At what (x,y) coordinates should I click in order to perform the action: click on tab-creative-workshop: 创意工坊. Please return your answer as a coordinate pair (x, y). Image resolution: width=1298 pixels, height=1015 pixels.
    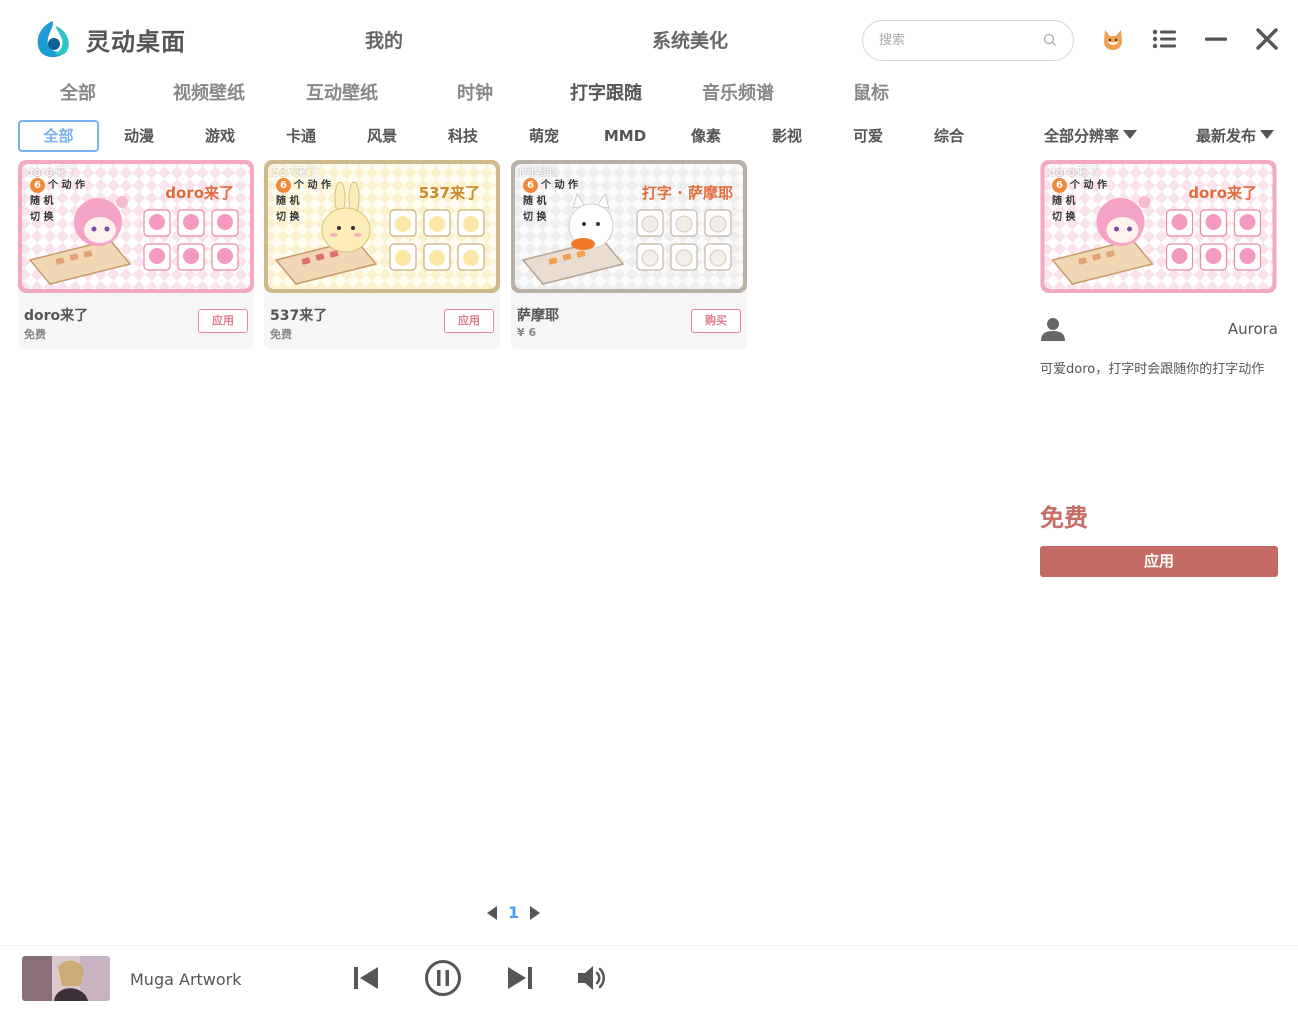
    Looking at the image, I should click on (537, 41).